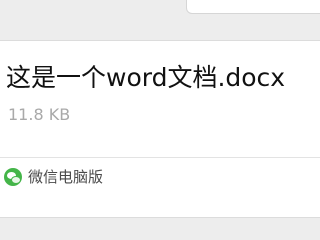 This screenshot has height=240, width=320. Describe the element at coordinates (13, 177) in the screenshot. I see `wechat-icon` at that location.